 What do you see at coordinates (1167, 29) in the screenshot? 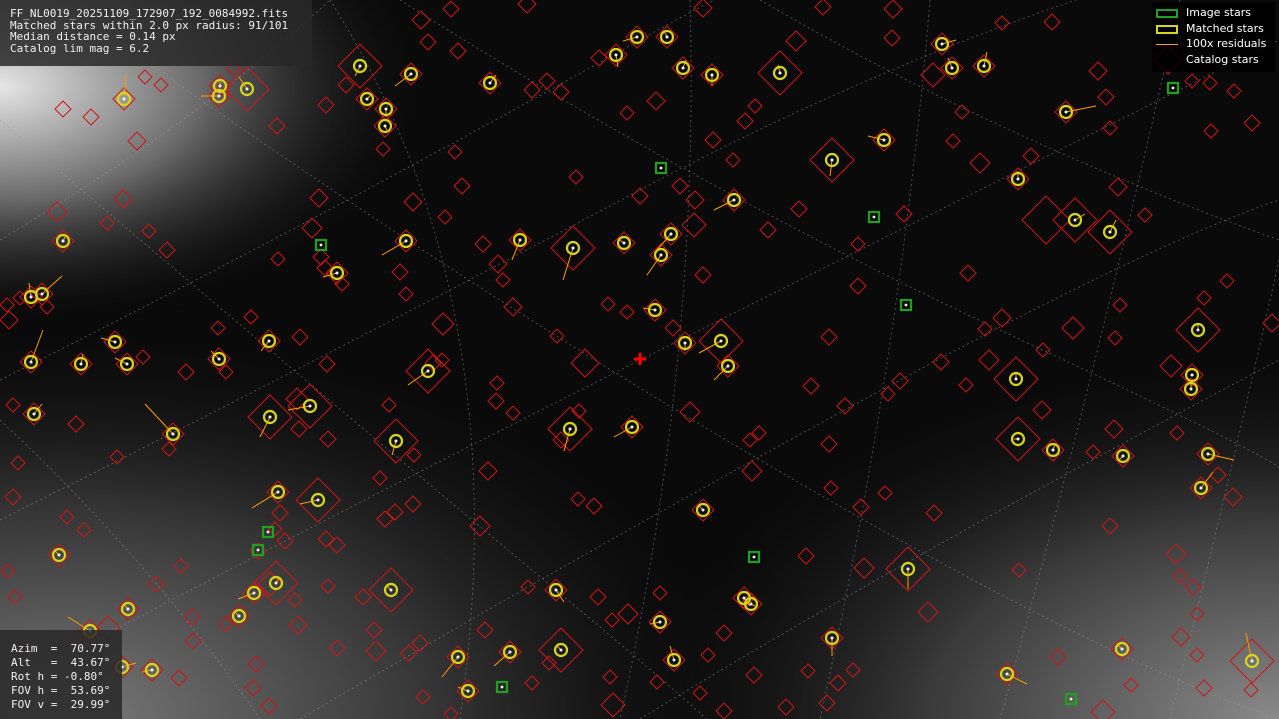
I see `yellow-circle-icon` at bounding box center [1167, 29].